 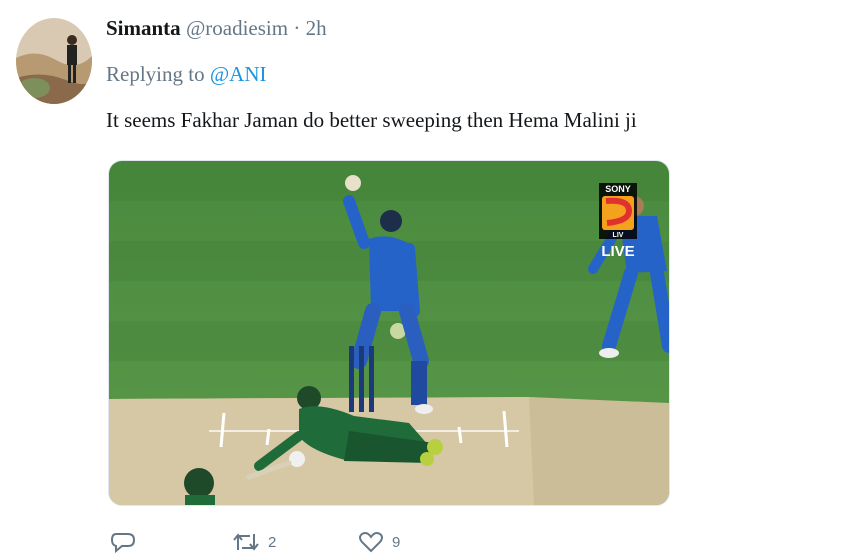 I want to click on author-handle: @roadiesim, so click(x=237, y=28).